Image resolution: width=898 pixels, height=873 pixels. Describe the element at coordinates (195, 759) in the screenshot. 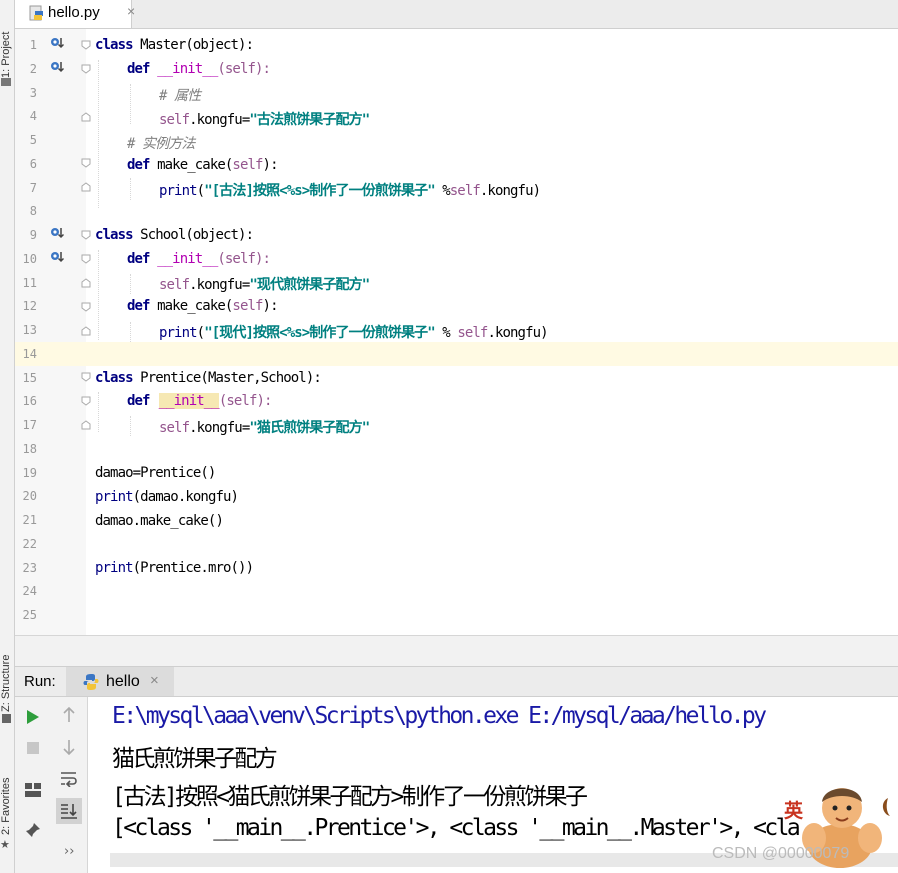

I see `console-line: 猫氏煎饼果子配方` at that location.